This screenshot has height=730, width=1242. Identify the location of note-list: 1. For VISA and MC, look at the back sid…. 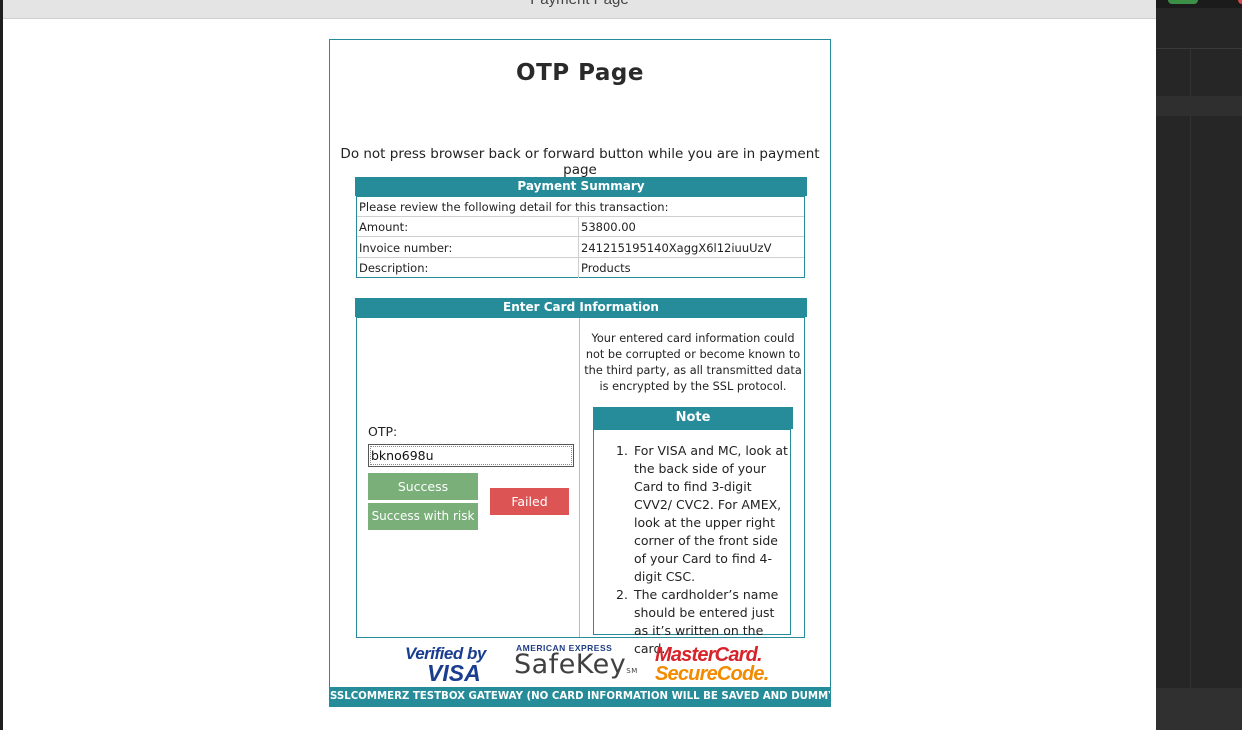
(702, 550).